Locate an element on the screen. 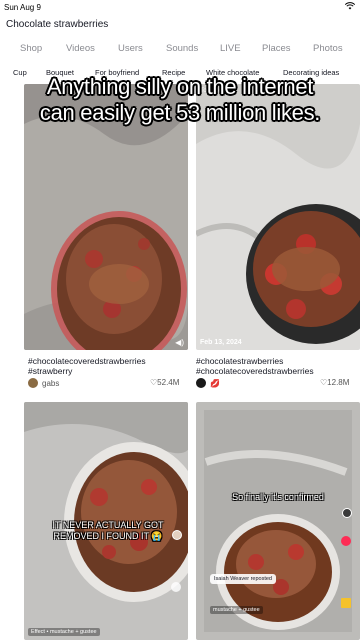  description-line: #strawberry is located at coordinates (50, 371).